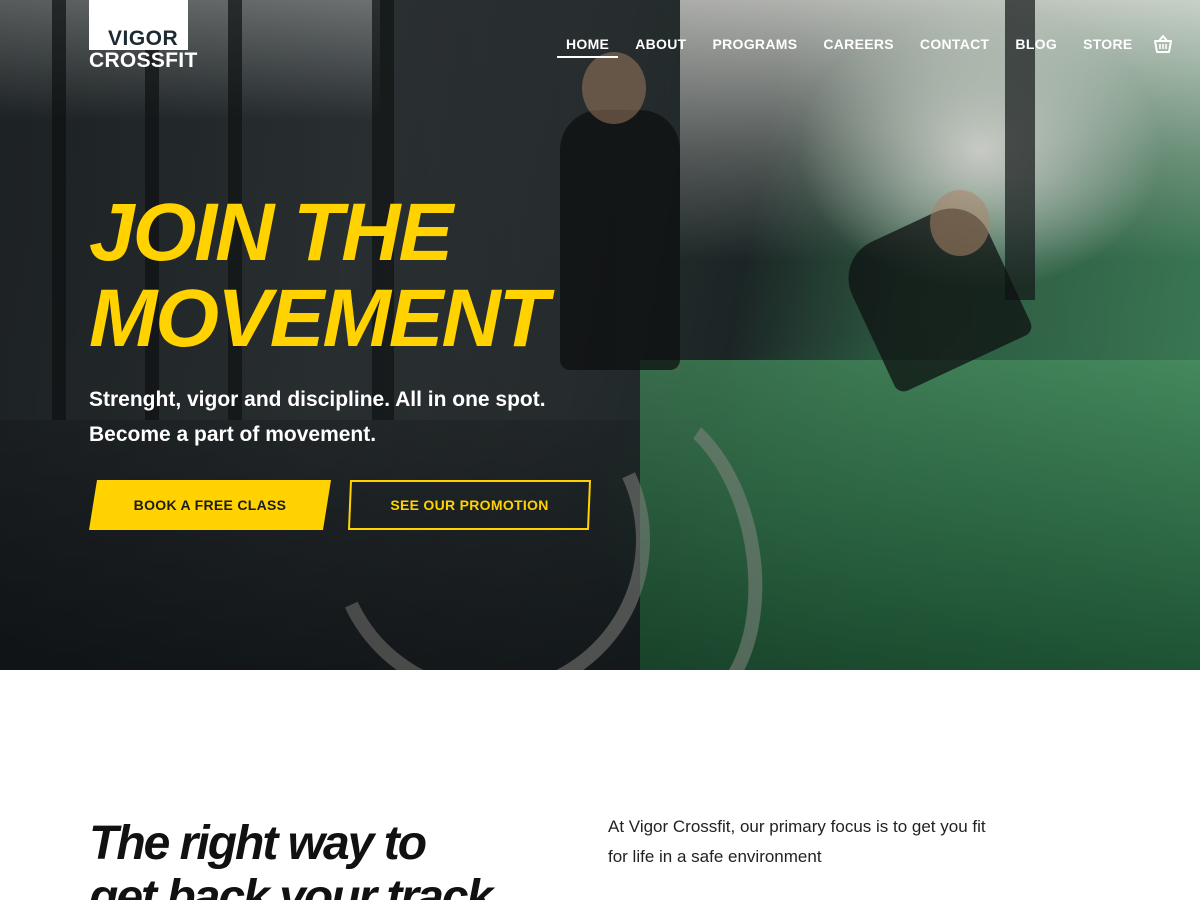 Image resolution: width=1200 pixels, height=900 pixels. What do you see at coordinates (258, 843) in the screenshot?
I see `intro-heading-line: The right way to` at bounding box center [258, 843].